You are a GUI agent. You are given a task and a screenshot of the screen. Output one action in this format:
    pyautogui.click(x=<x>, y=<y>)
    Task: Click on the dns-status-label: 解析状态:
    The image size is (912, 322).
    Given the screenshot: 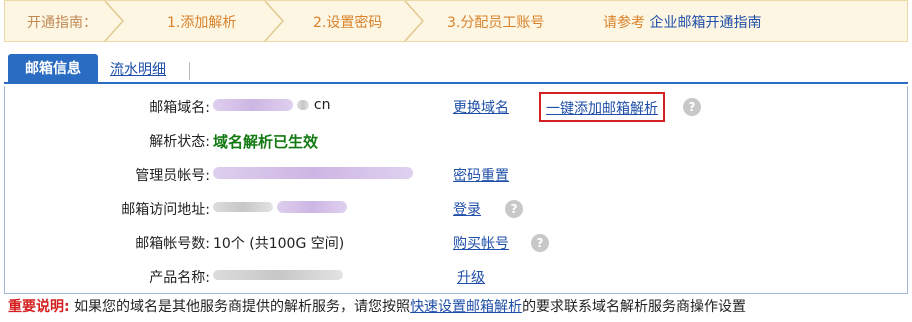 What is the action you would take?
    pyautogui.click(x=179, y=142)
    